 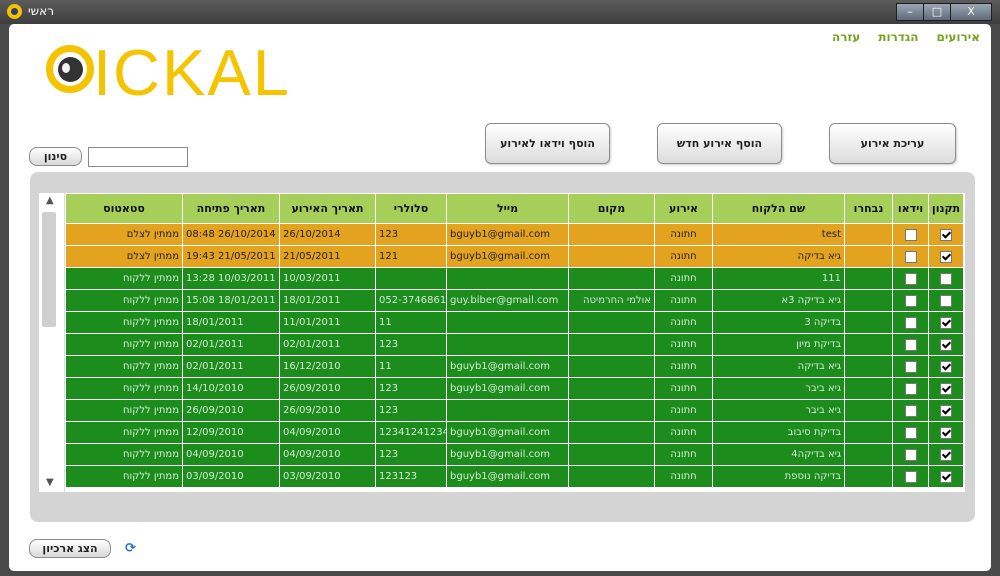 What do you see at coordinates (892, 143) in the screenshot?
I see `edit-event-button: עריכת אירוע` at bounding box center [892, 143].